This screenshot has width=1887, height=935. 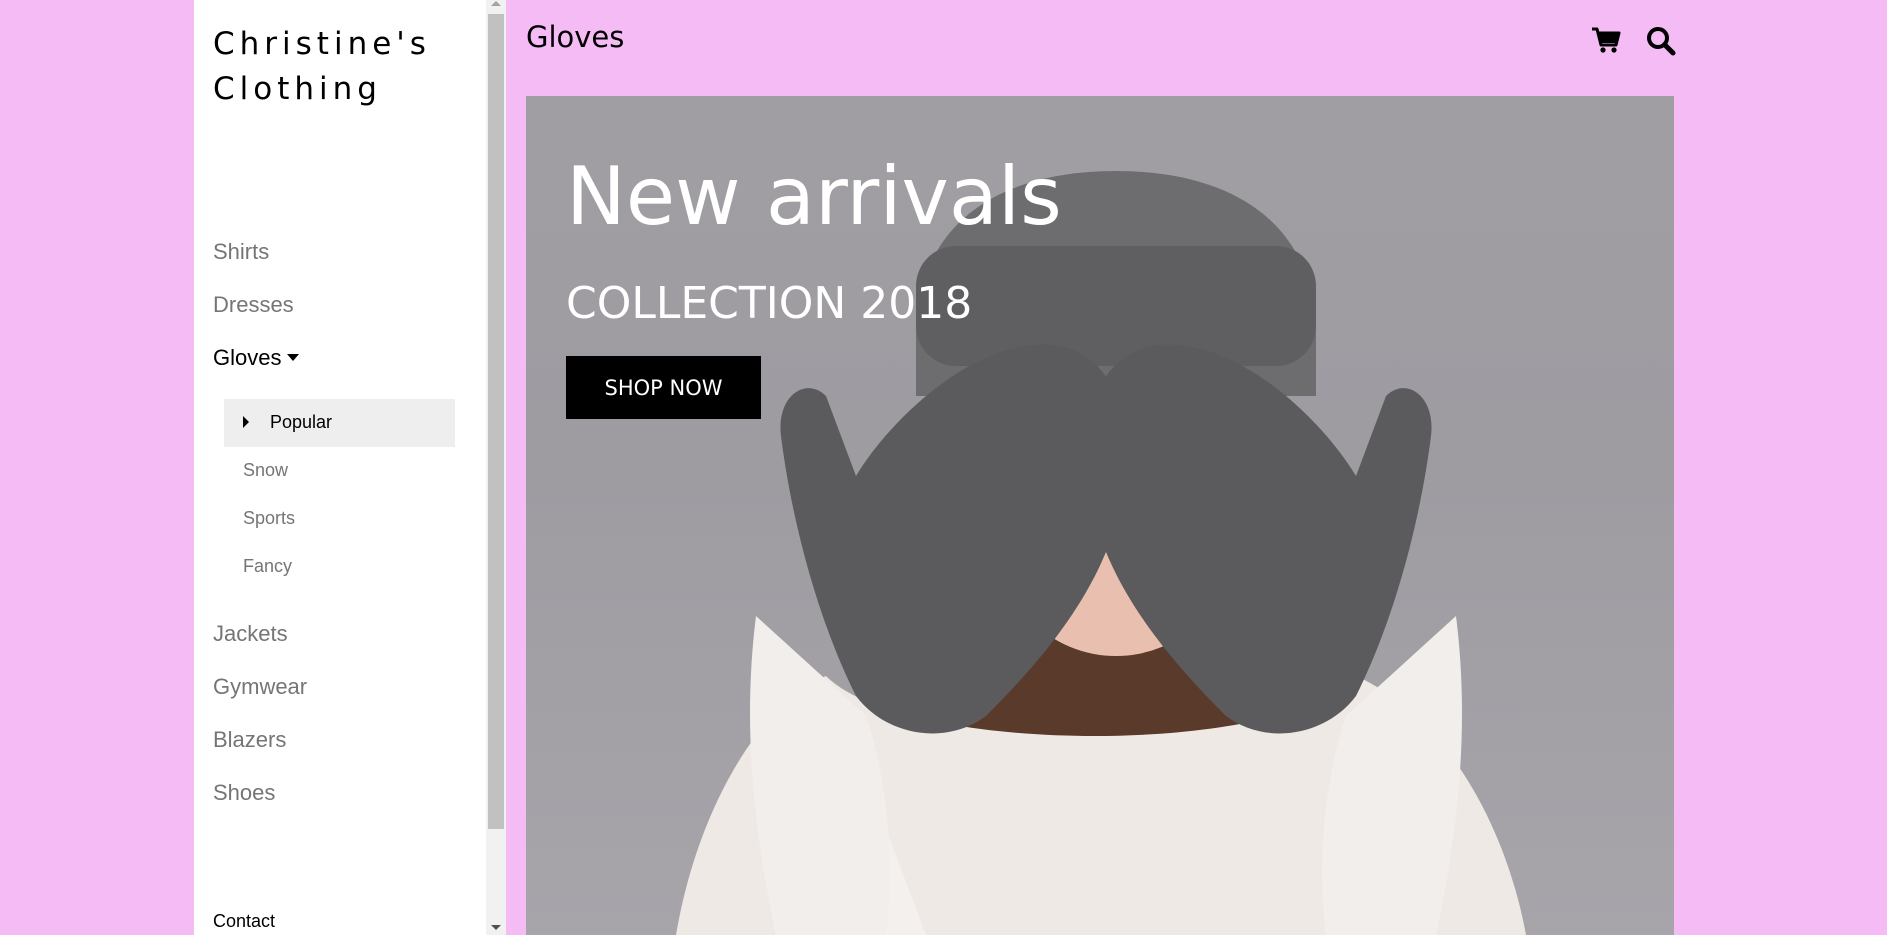 What do you see at coordinates (253, 305) in the screenshot?
I see `sidebar-item-dresses: Dresses` at bounding box center [253, 305].